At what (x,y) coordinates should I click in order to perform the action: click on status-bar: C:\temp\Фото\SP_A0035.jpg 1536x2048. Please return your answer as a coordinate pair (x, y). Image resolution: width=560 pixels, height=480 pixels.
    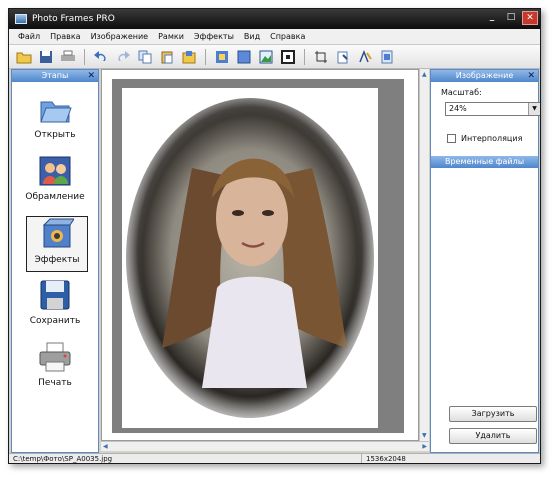
    Looking at the image, I should click on (274, 458).